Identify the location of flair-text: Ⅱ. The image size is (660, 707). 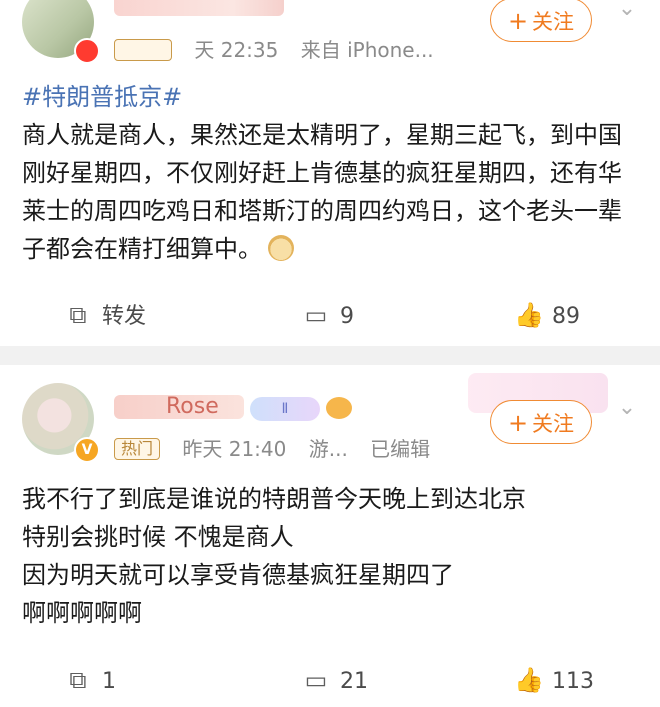
(285, 409).